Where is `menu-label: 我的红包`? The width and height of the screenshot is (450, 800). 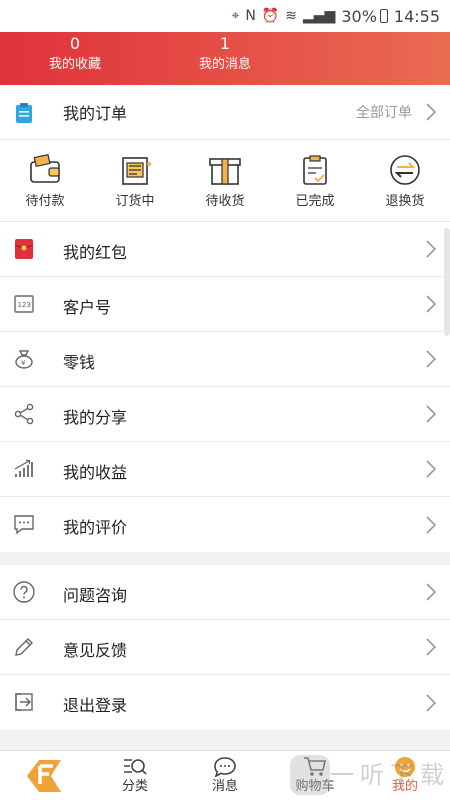
menu-label: 我的红包 is located at coordinates (95, 252).